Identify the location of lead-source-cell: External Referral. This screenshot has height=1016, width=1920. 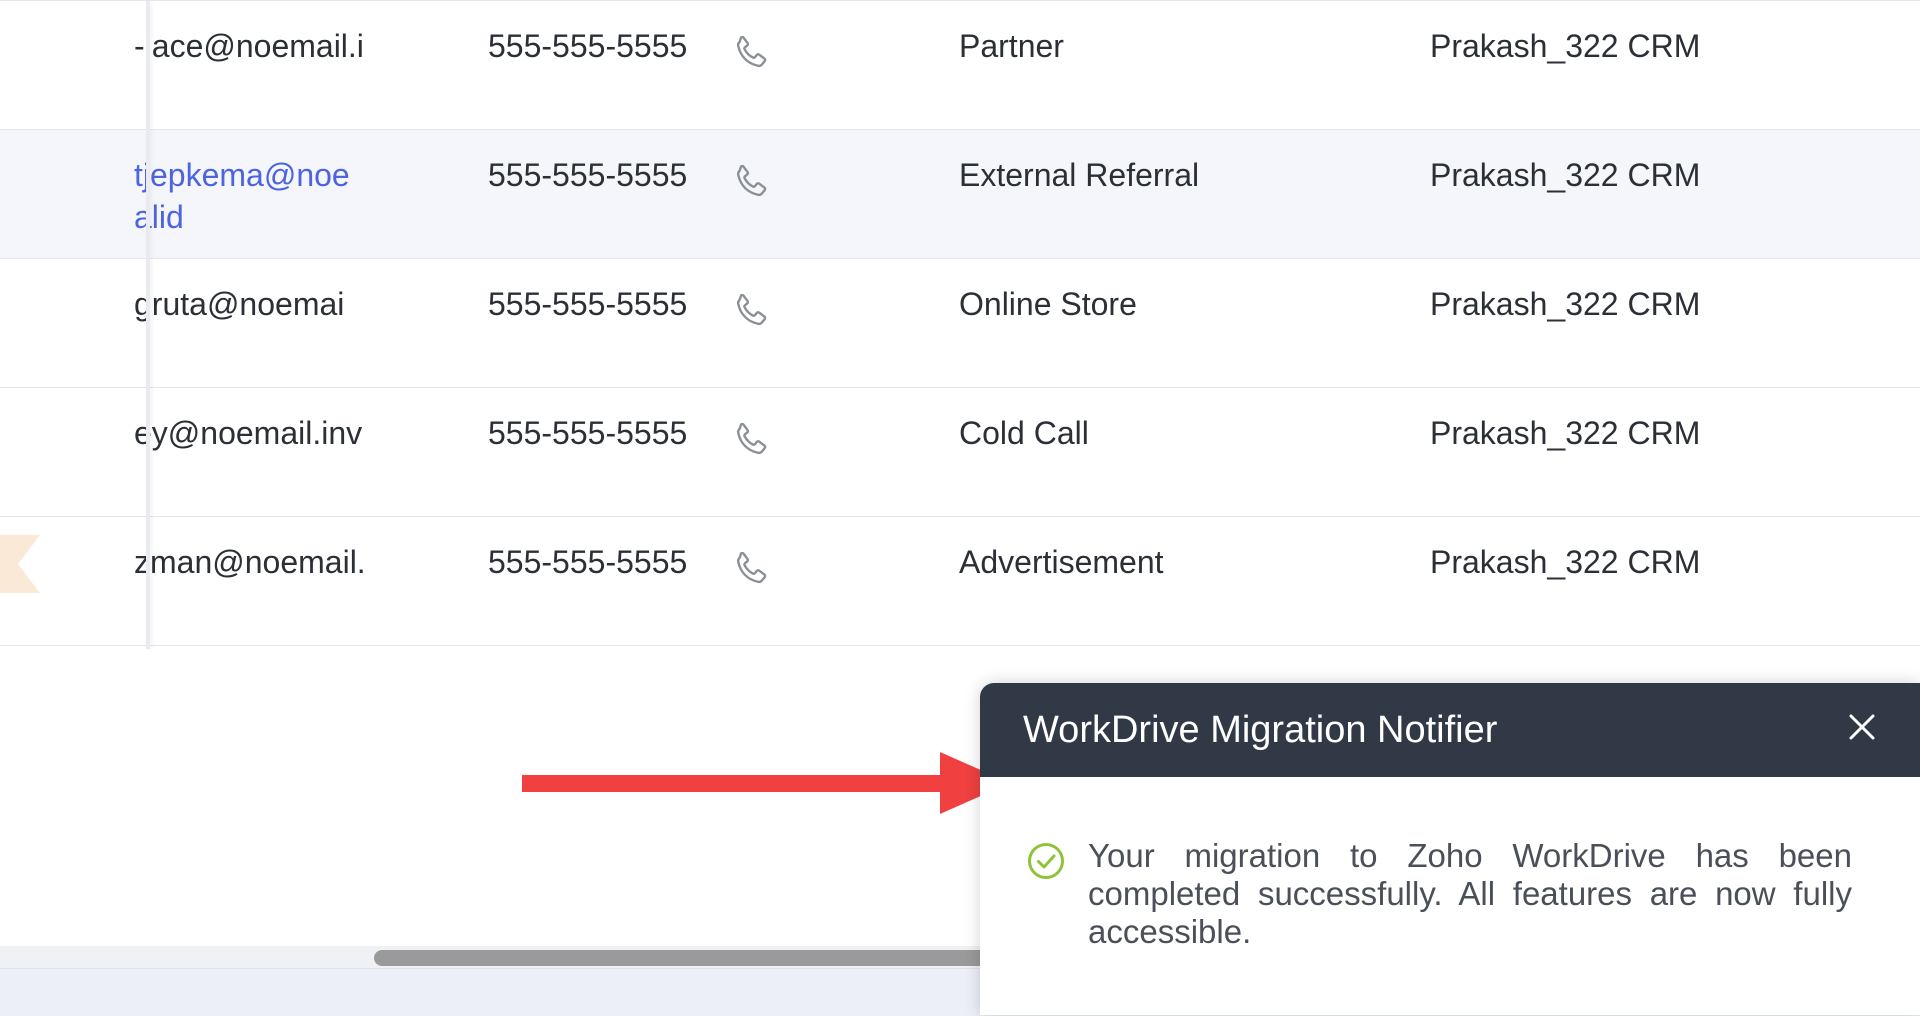
(1079, 175).